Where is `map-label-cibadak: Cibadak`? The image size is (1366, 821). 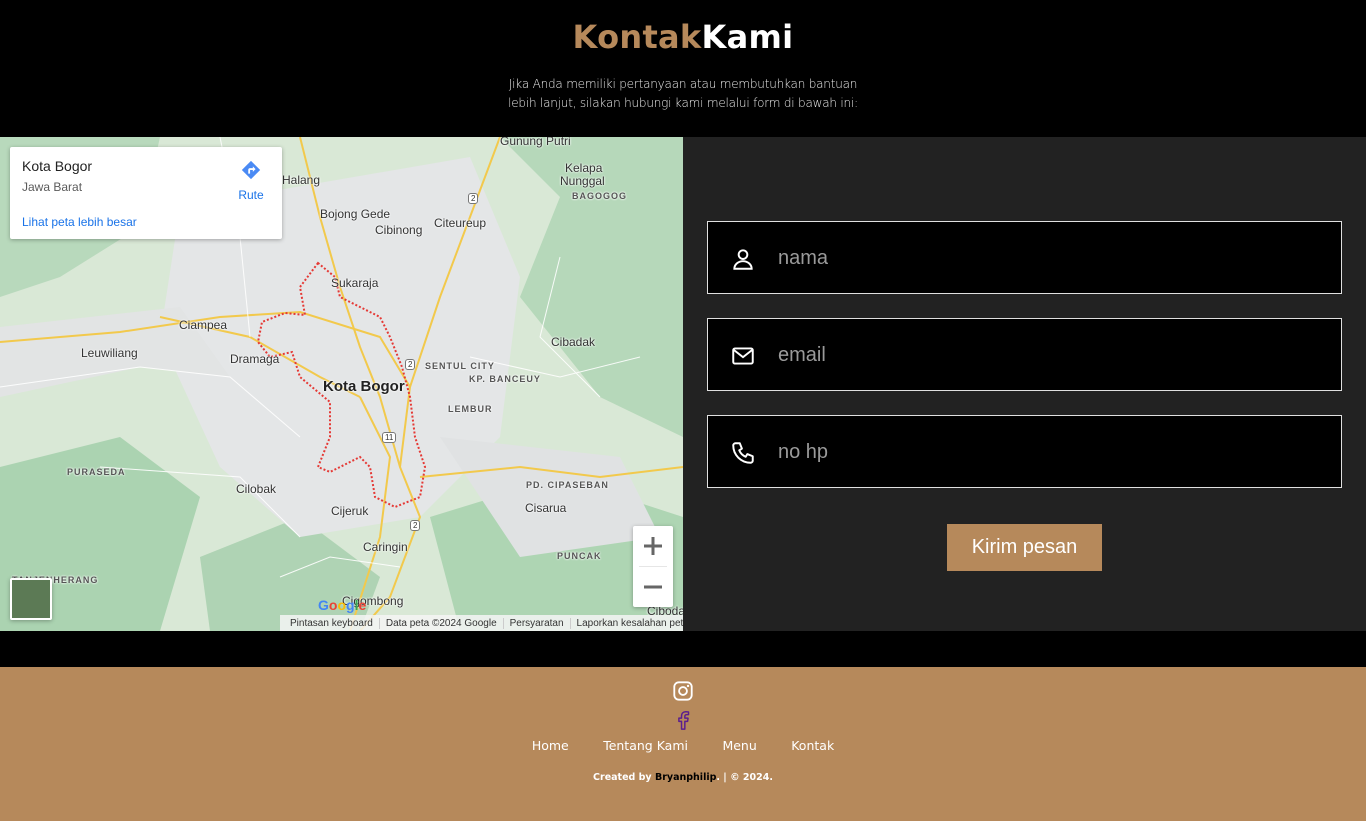
map-label-cibadak: Cibadak is located at coordinates (573, 342).